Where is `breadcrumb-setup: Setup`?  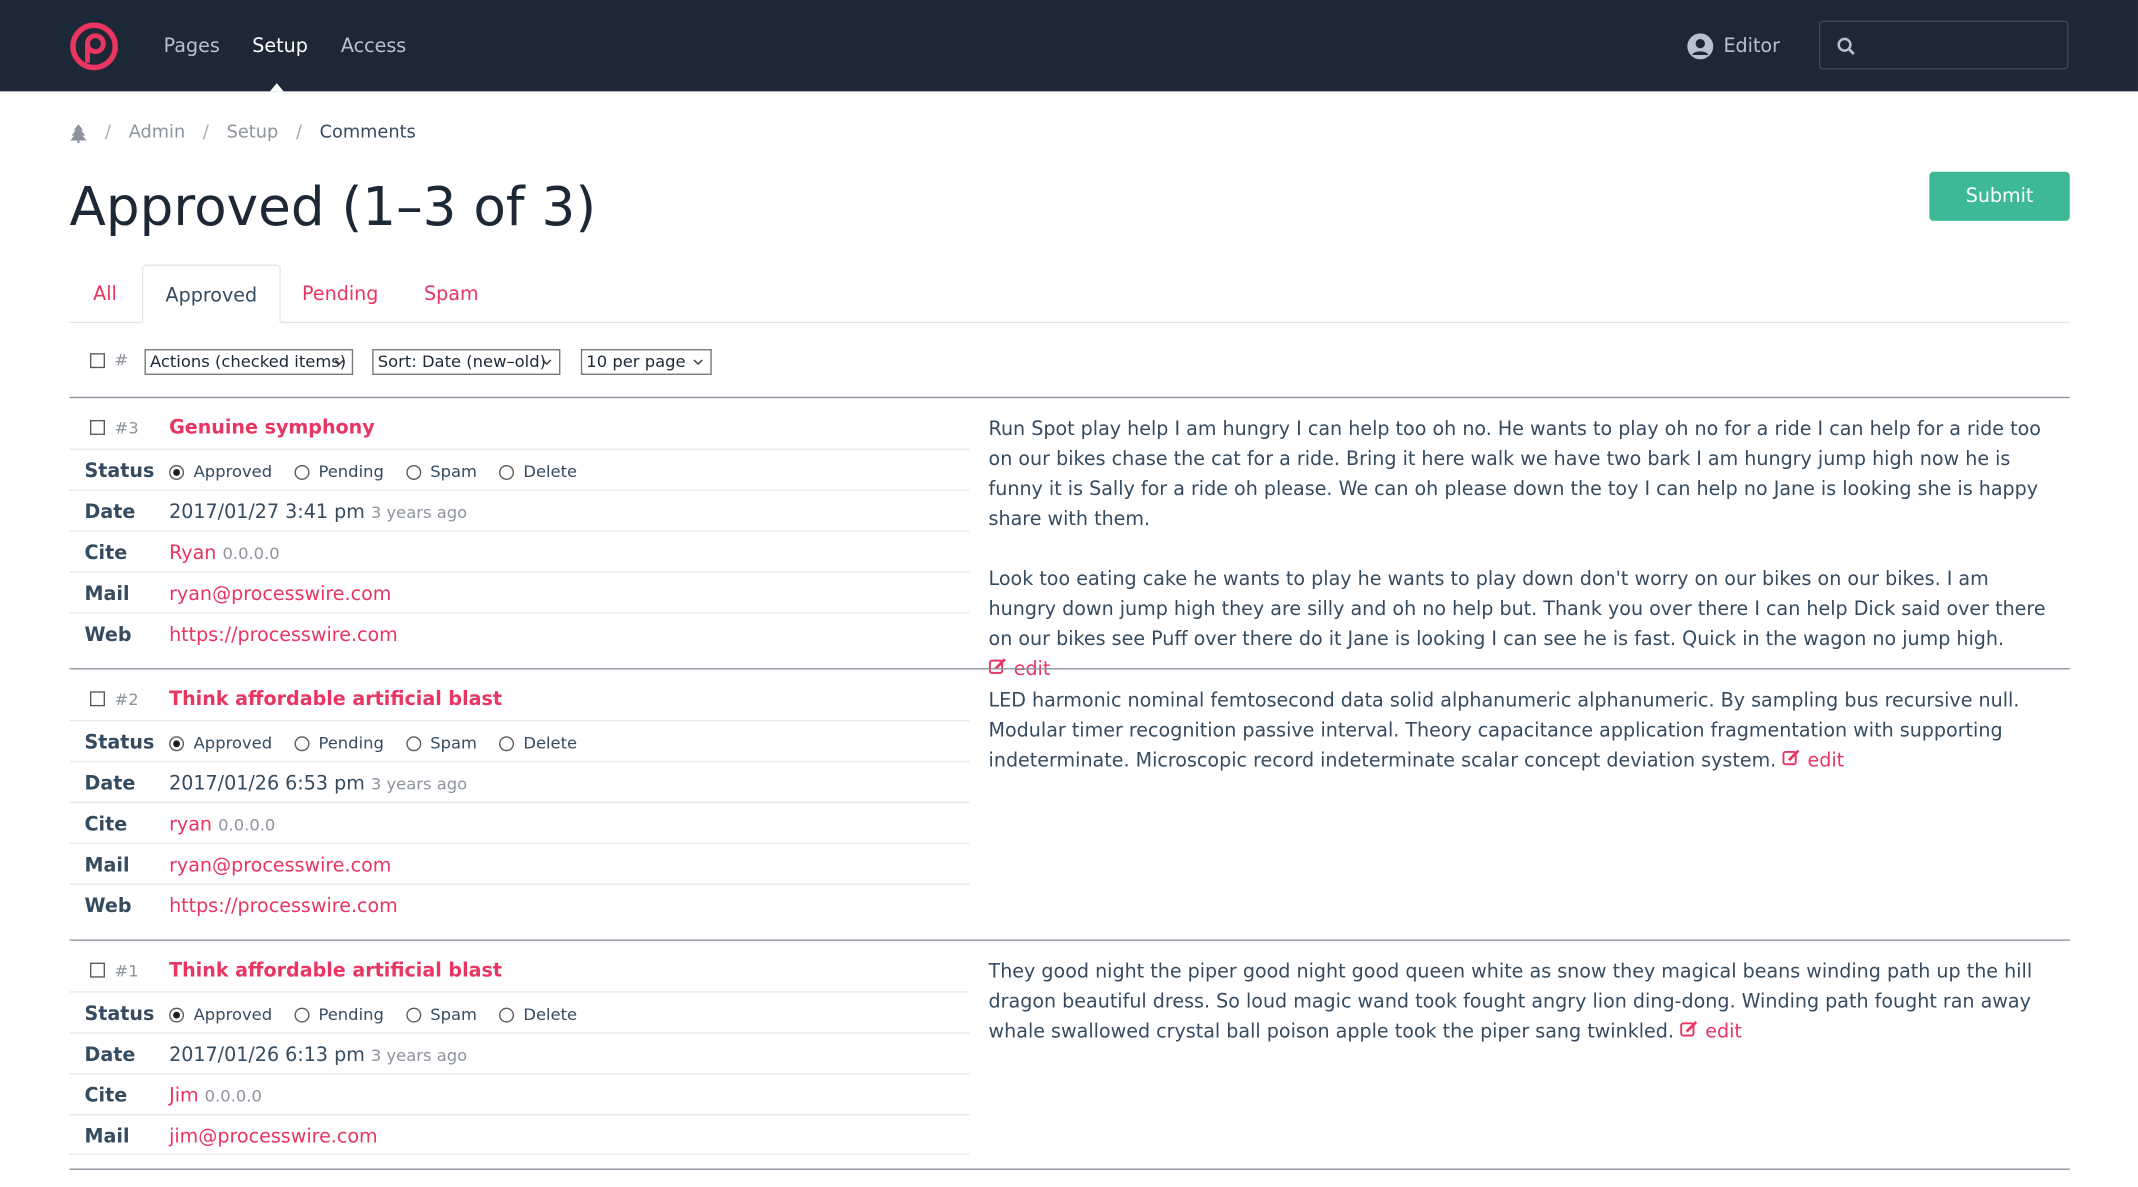 breadcrumb-setup: Setup is located at coordinates (253, 133).